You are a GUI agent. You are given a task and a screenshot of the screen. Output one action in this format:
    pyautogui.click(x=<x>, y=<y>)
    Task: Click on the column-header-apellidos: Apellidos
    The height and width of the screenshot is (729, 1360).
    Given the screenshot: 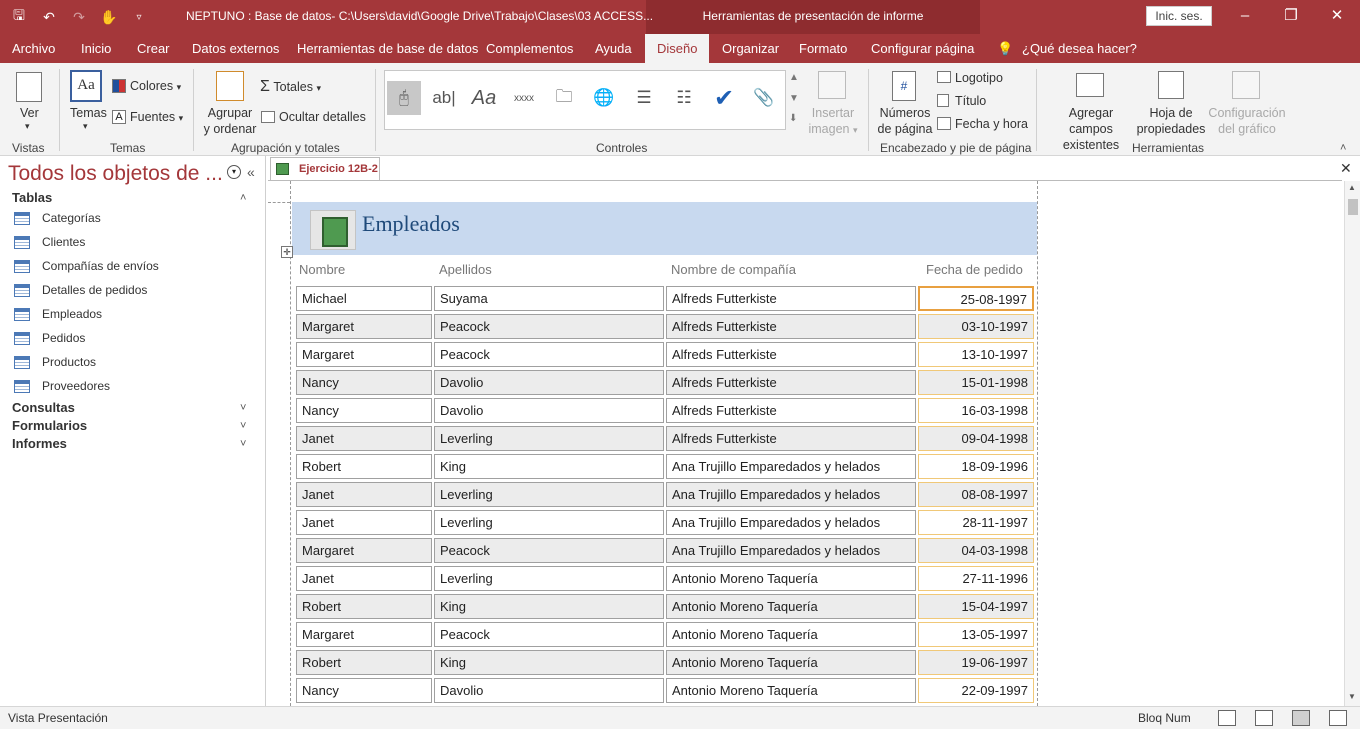 What is the action you would take?
    pyautogui.click(x=465, y=269)
    